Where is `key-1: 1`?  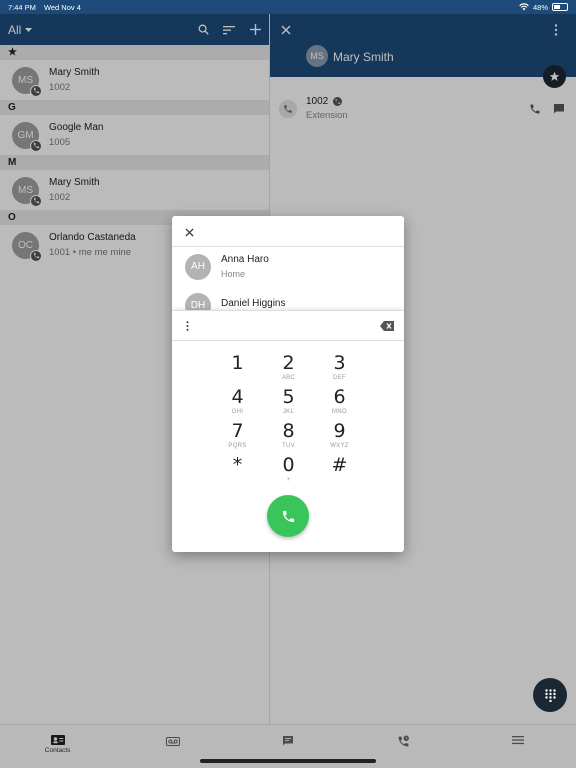
key-1: 1 is located at coordinates (237, 370).